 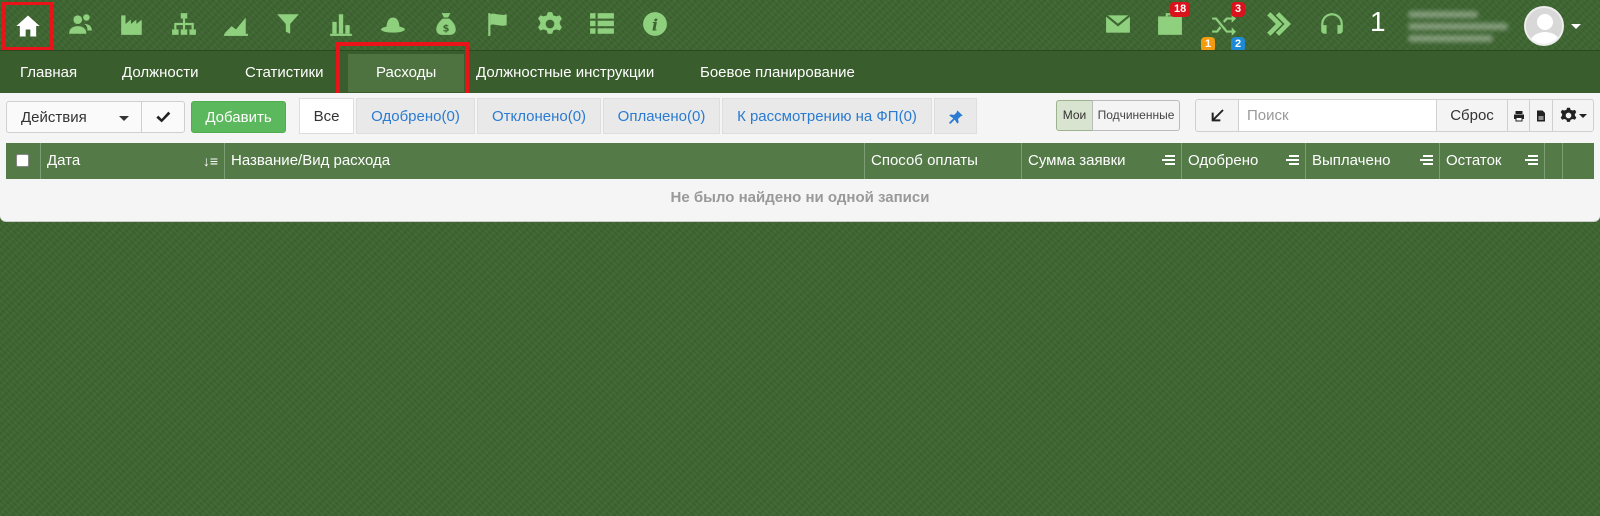 What do you see at coordinates (415, 116) in the screenshot?
I see `filter-approved: Одобрено(0)` at bounding box center [415, 116].